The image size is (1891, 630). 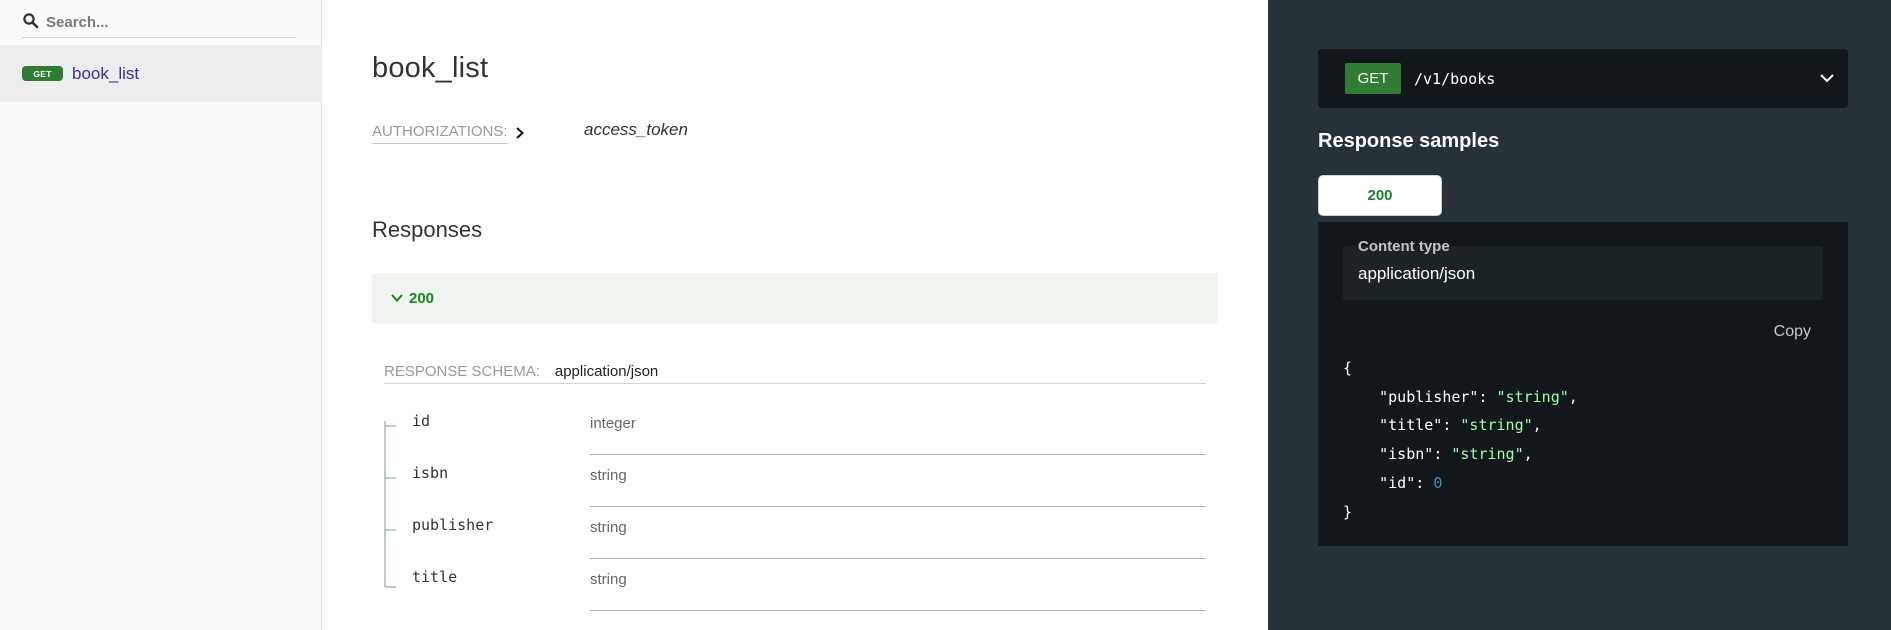 What do you see at coordinates (453, 525) in the screenshot?
I see `field-name: publisher` at bounding box center [453, 525].